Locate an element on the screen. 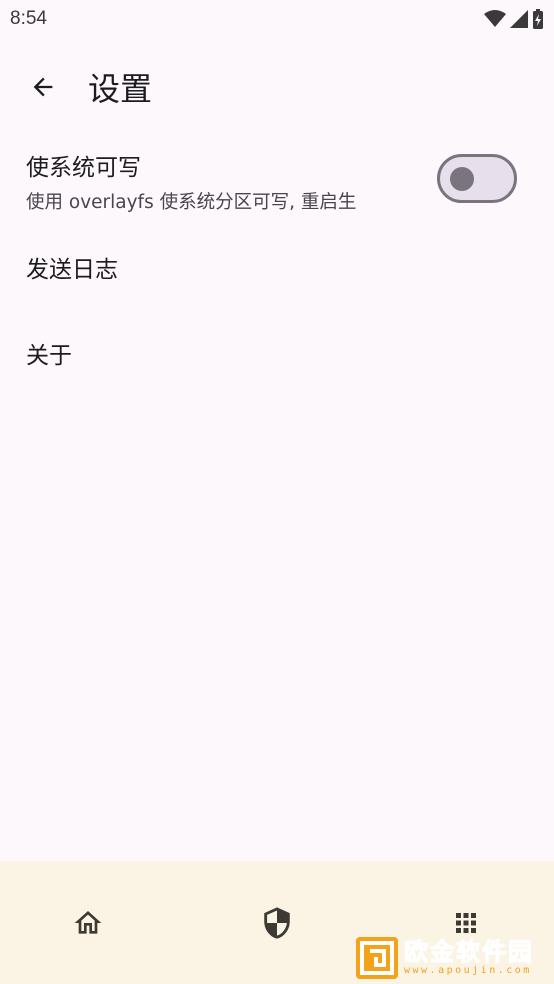  wifi-icon is located at coordinates (495, 19).